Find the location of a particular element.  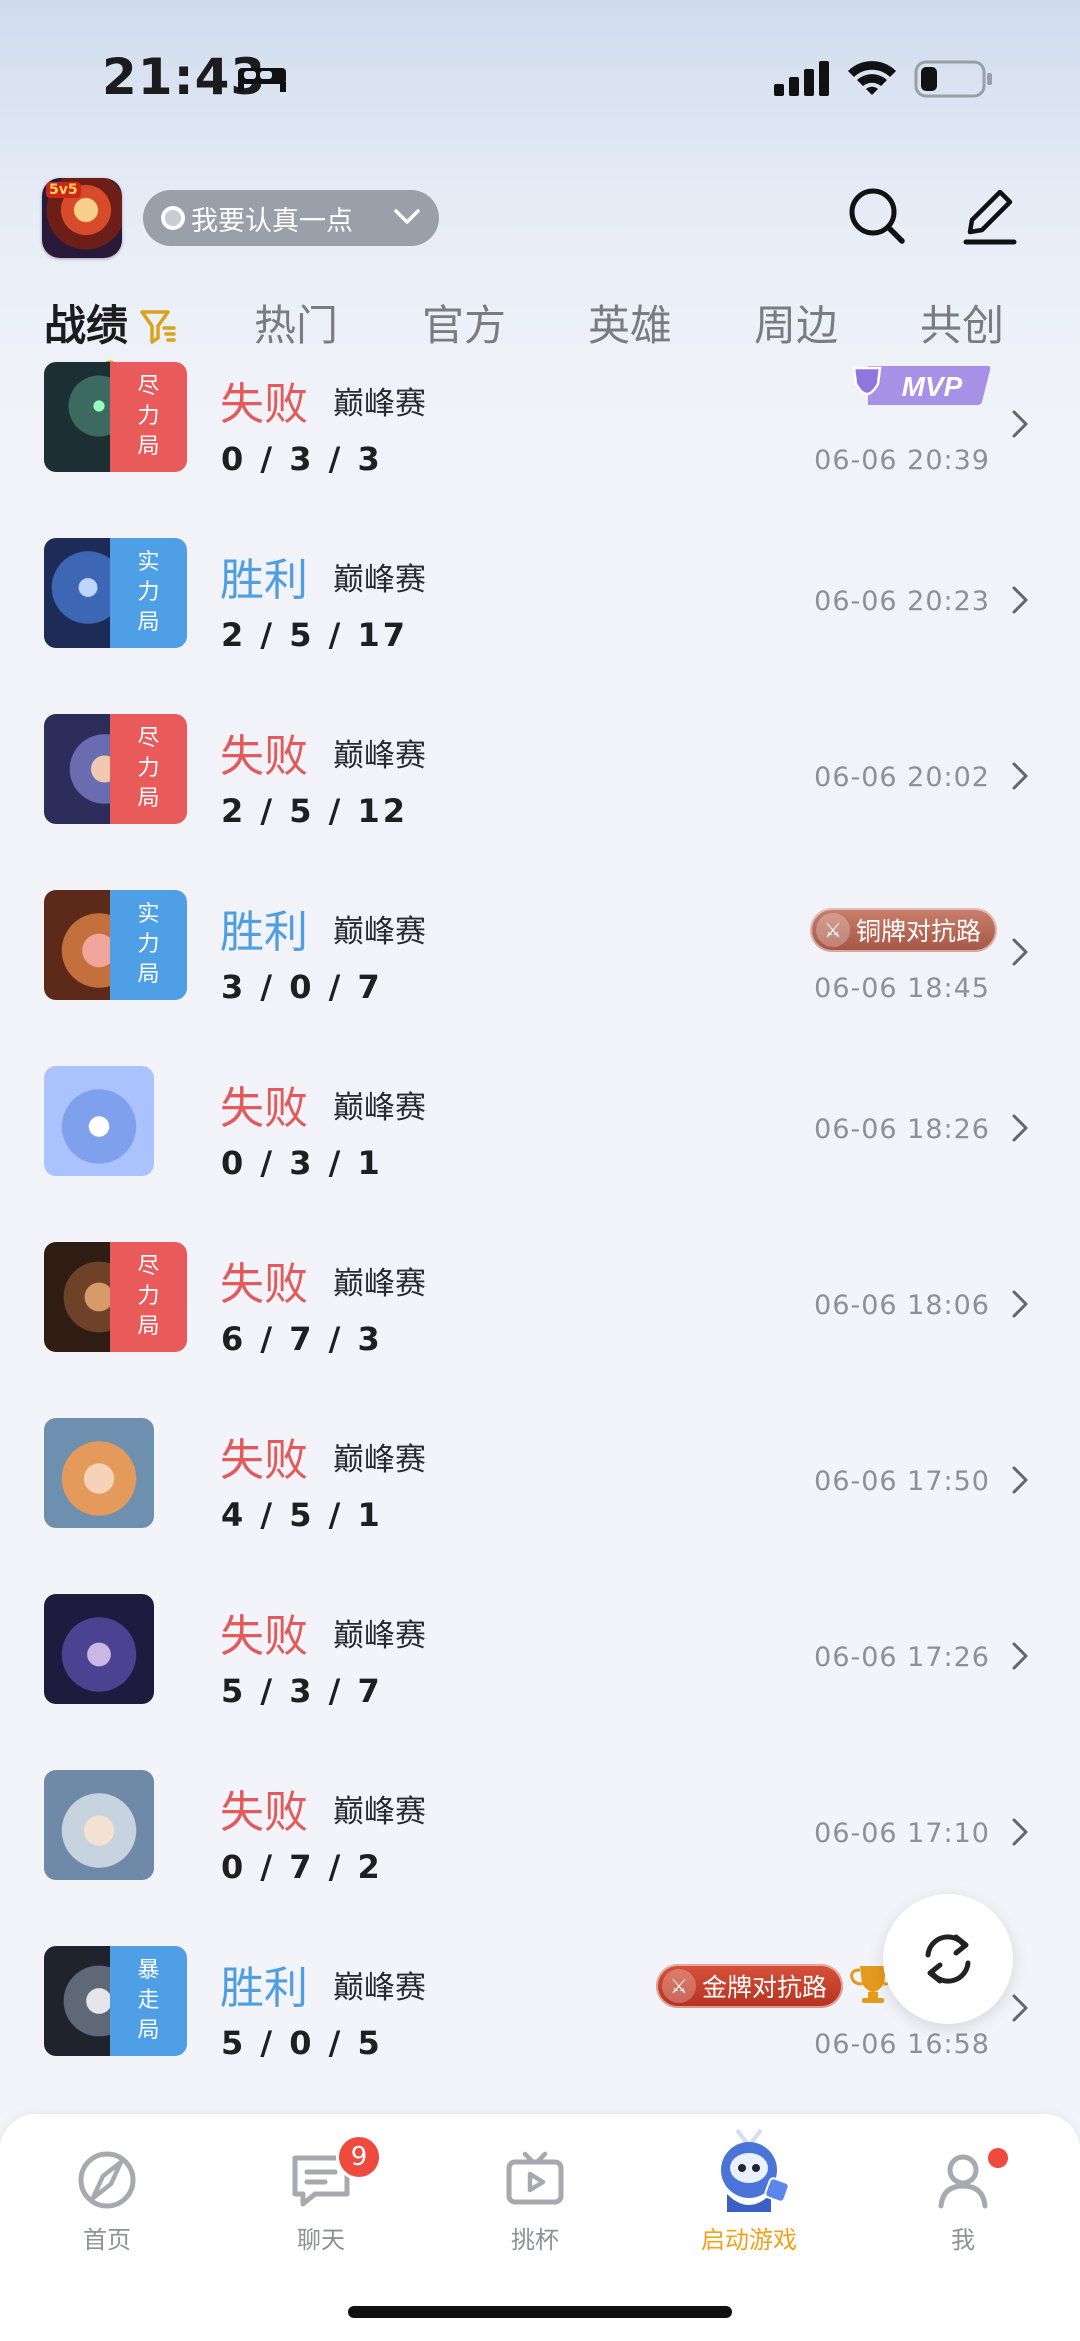

nav-me: 我 is located at coordinates (963, 2199).